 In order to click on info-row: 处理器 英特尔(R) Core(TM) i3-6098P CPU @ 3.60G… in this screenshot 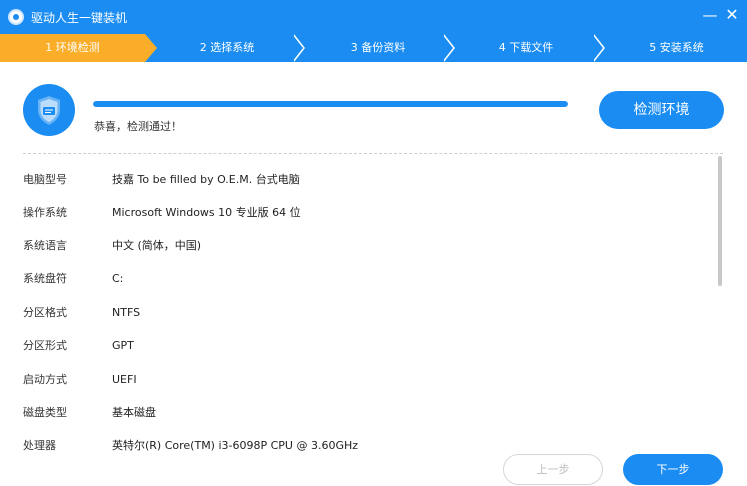, I will do `click(368, 444)`.